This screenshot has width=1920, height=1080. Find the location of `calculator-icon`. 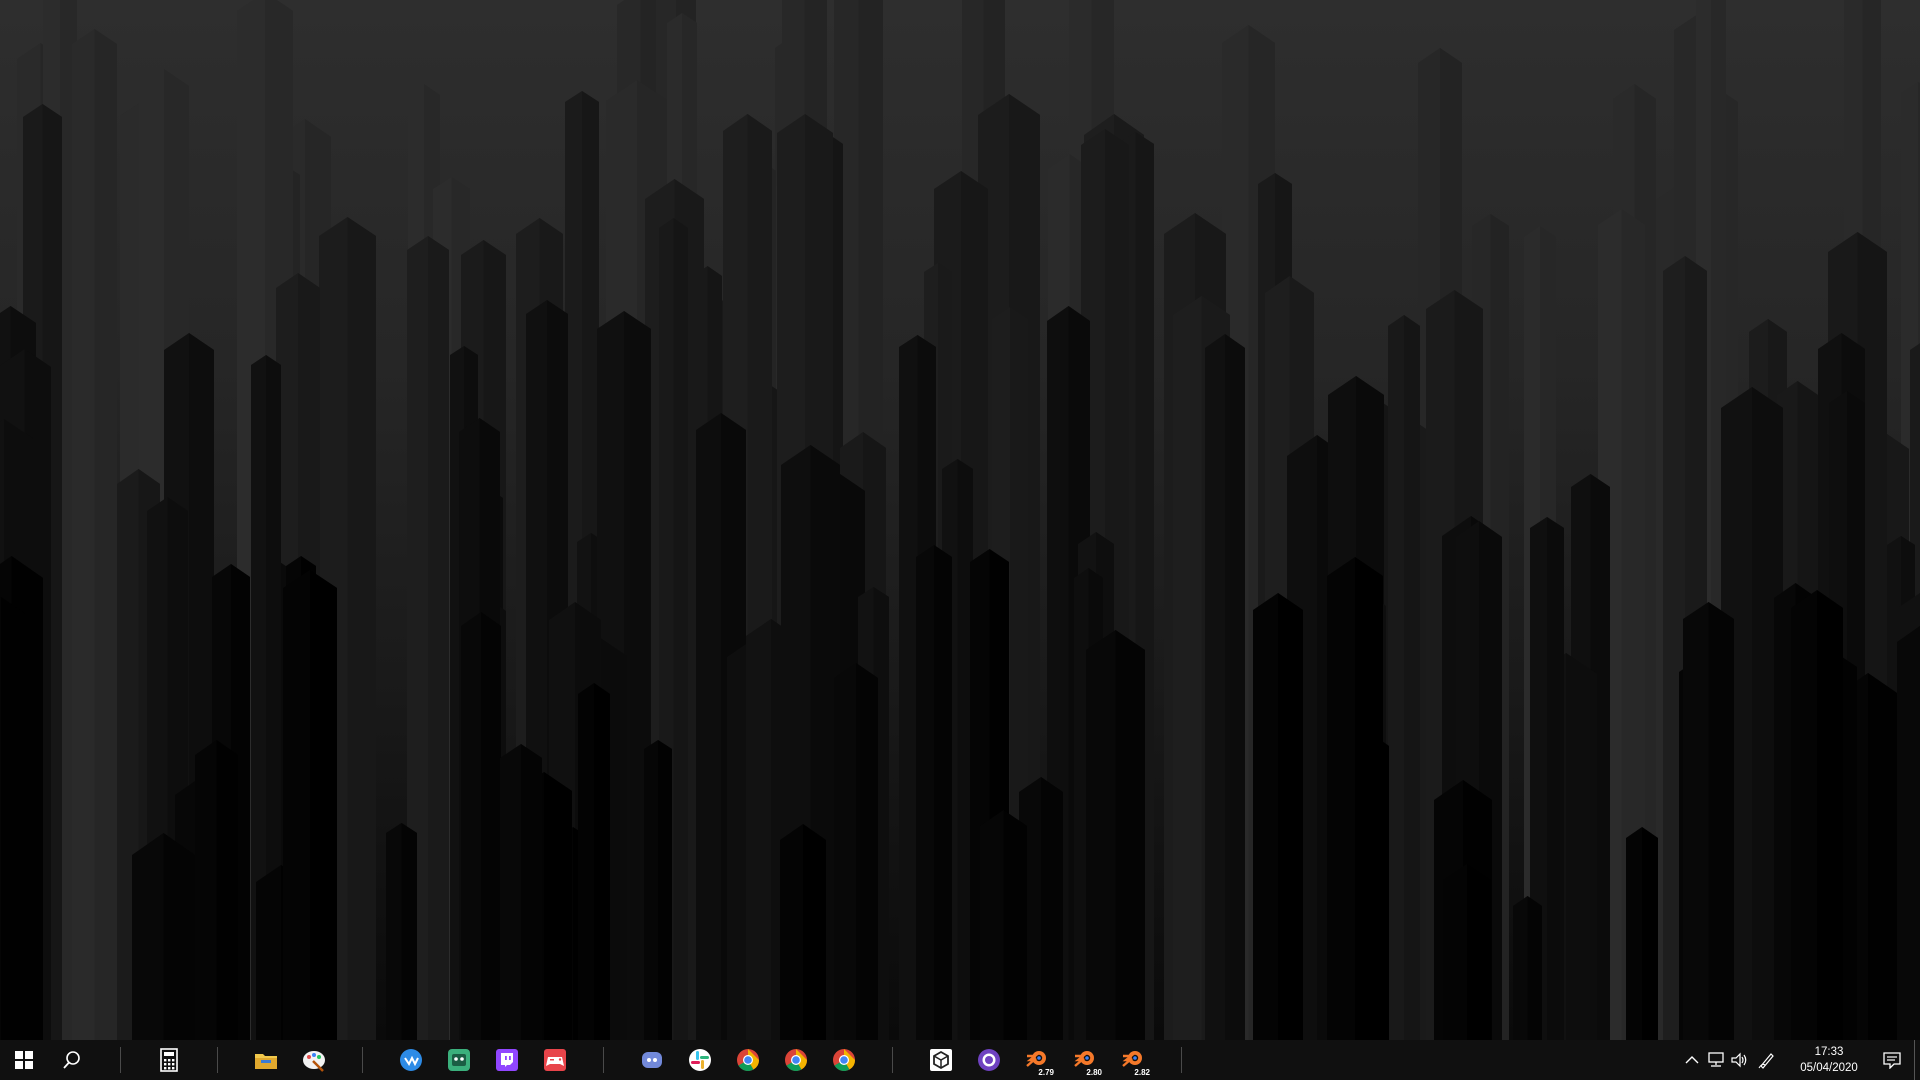

calculator-icon is located at coordinates (169, 1060).